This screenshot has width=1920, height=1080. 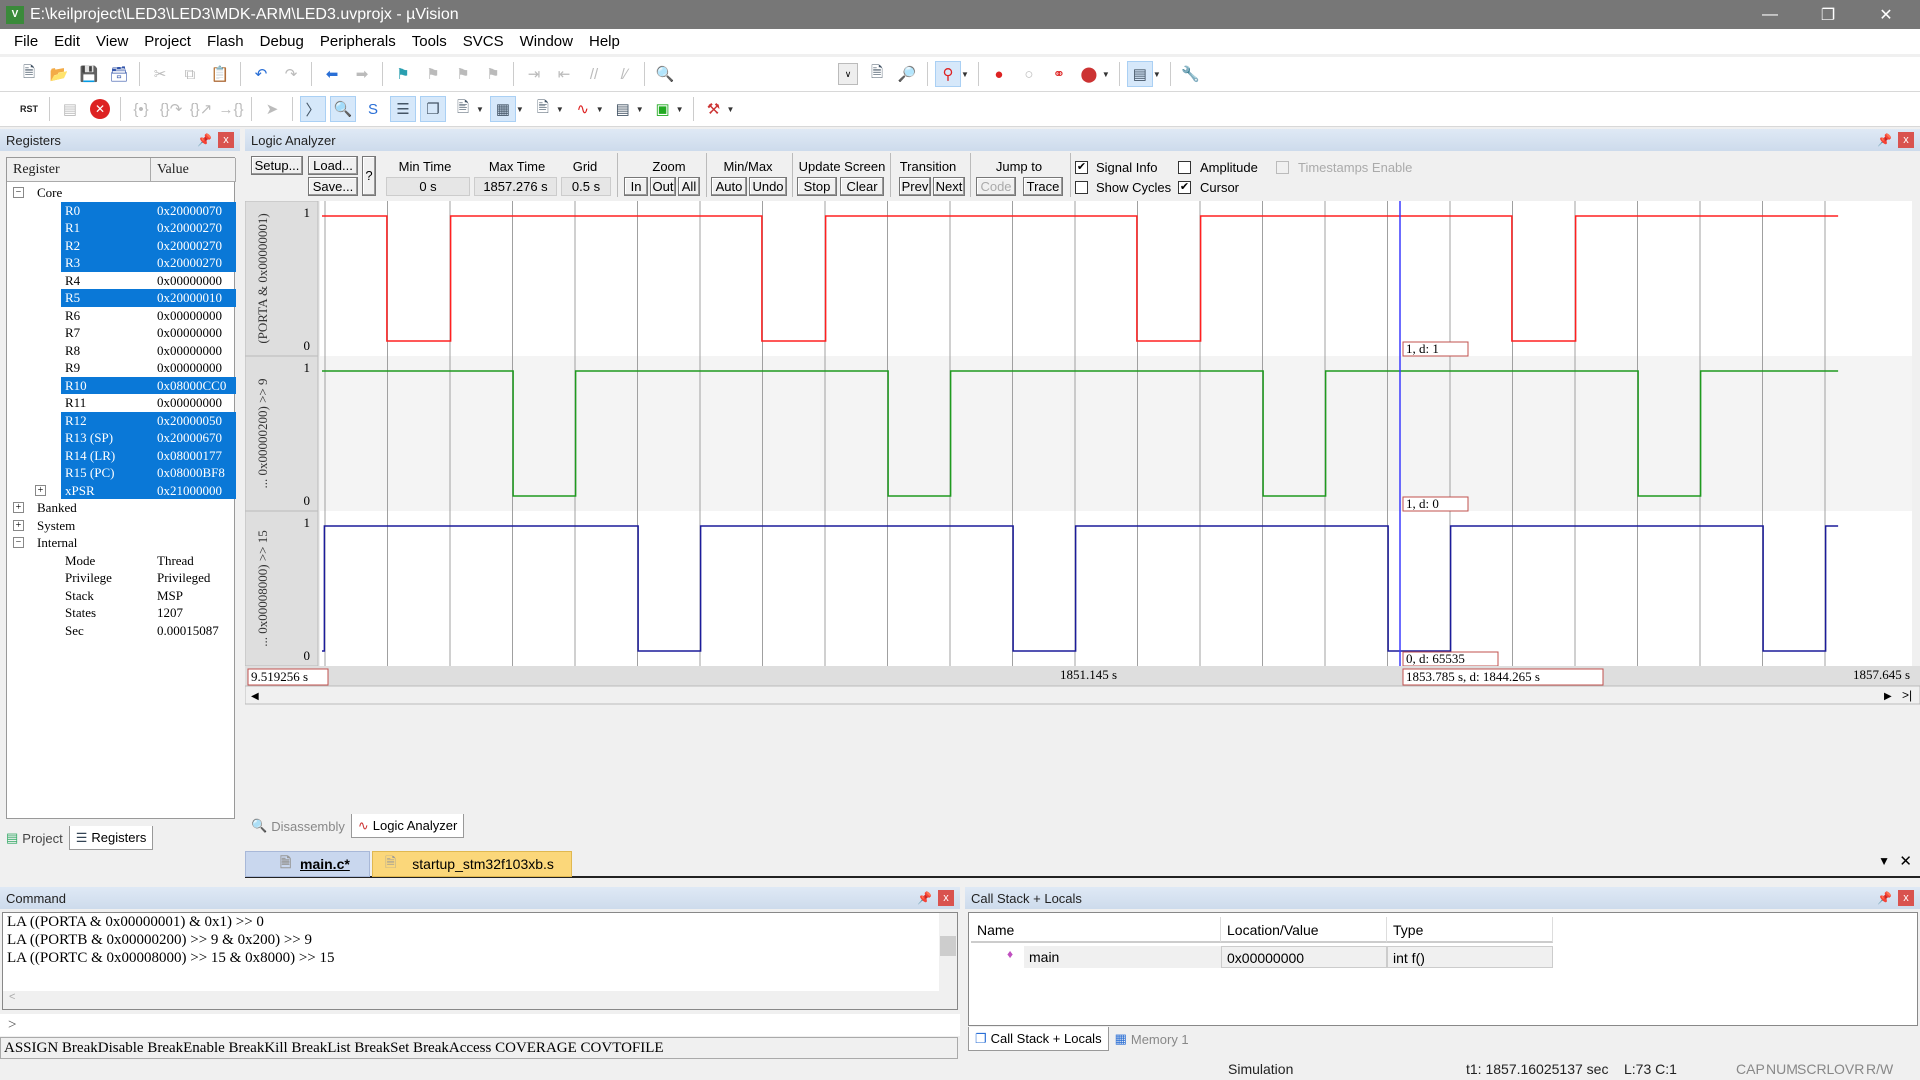 What do you see at coordinates (141, 109) in the screenshot?
I see `step-into-icon: {•}` at bounding box center [141, 109].